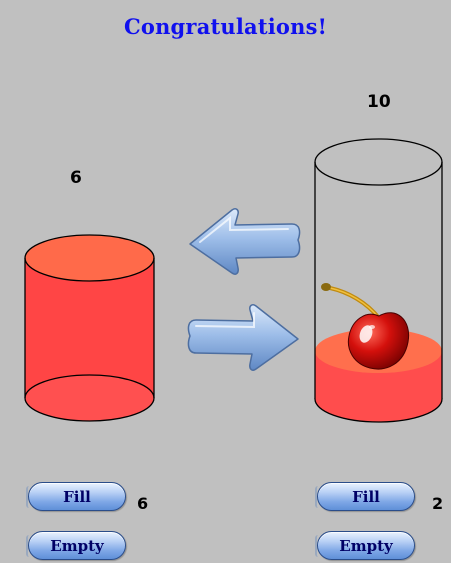  Describe the element at coordinates (365, 496) in the screenshot. I see `right-fill-button: Fill` at that location.